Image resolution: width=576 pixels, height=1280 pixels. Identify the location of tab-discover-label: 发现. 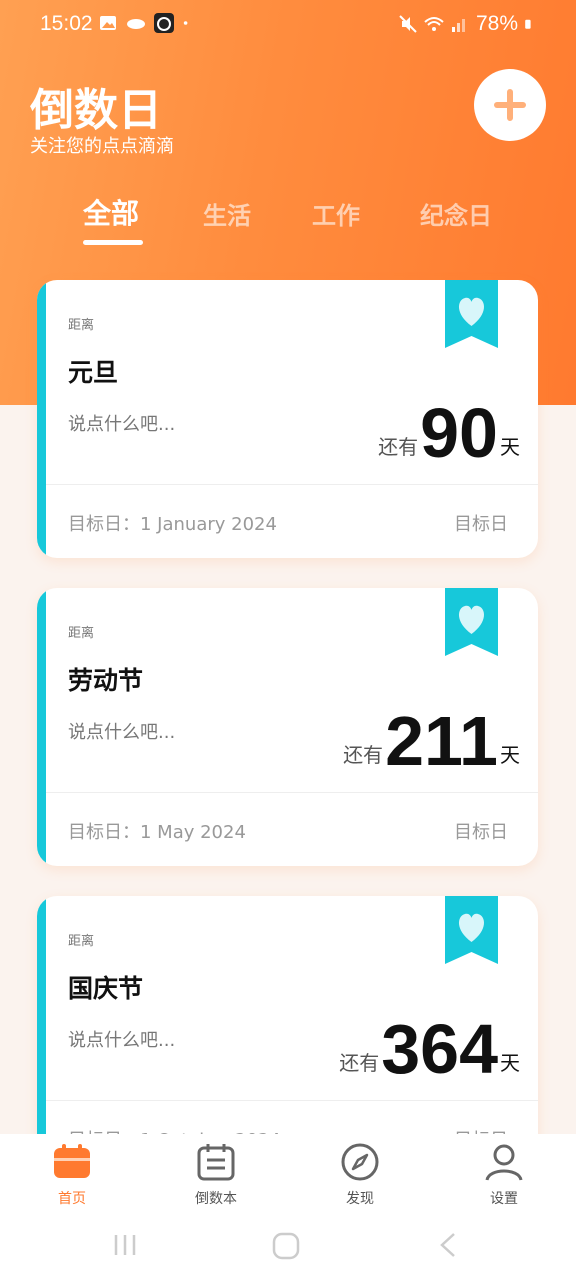
(360, 1199).